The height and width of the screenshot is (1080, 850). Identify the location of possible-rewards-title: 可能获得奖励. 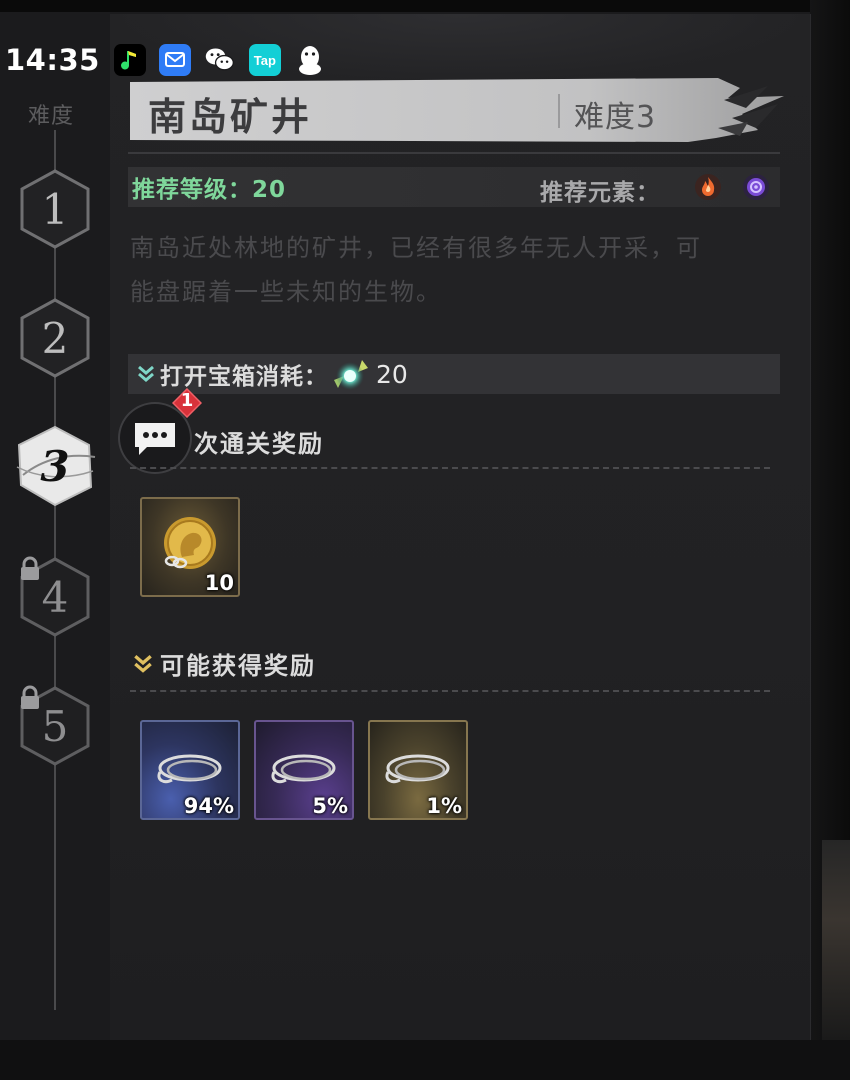
(224, 663).